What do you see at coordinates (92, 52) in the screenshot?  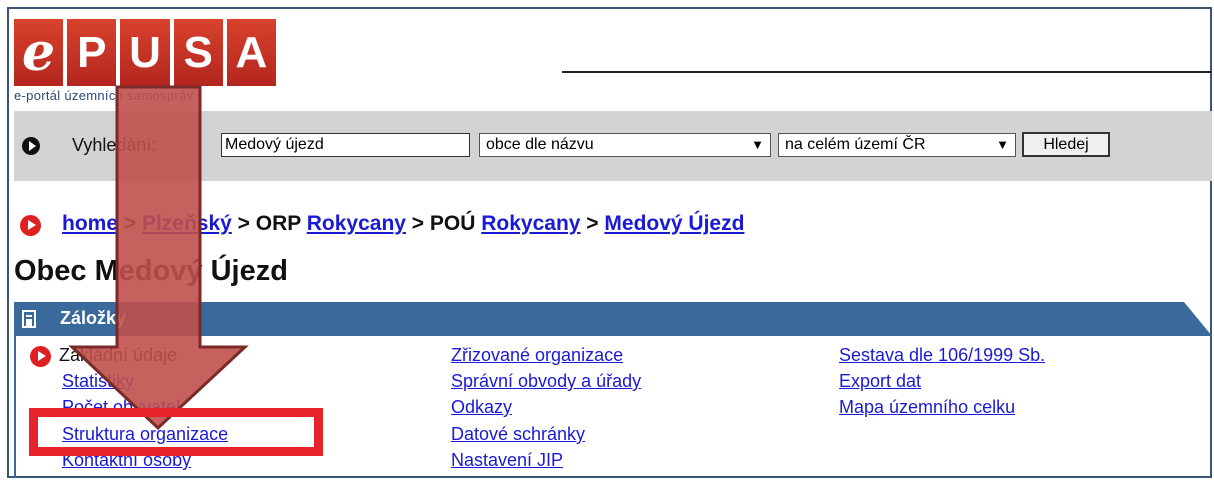 I see `logo-letter: P` at bounding box center [92, 52].